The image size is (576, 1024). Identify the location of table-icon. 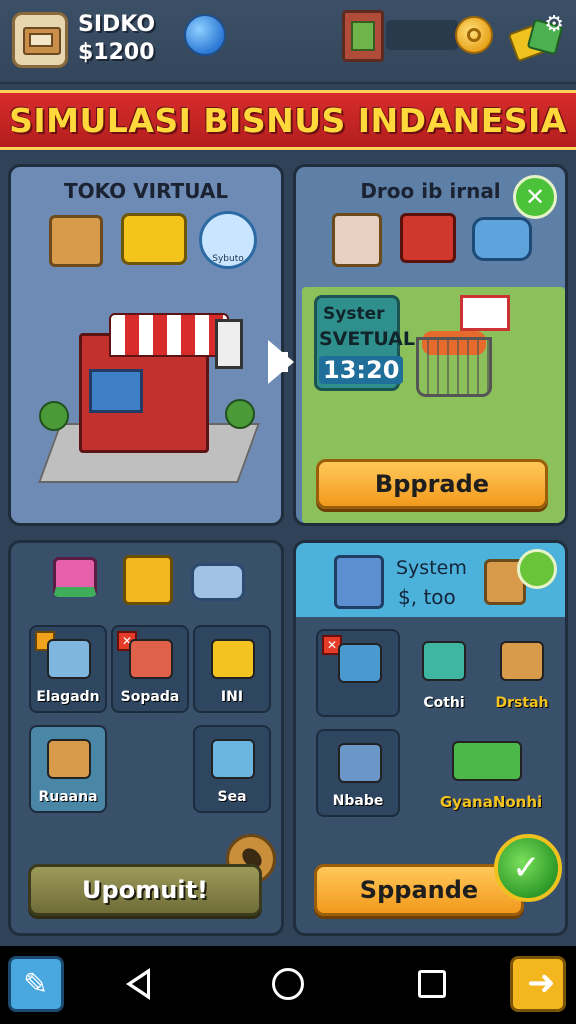
(444, 661).